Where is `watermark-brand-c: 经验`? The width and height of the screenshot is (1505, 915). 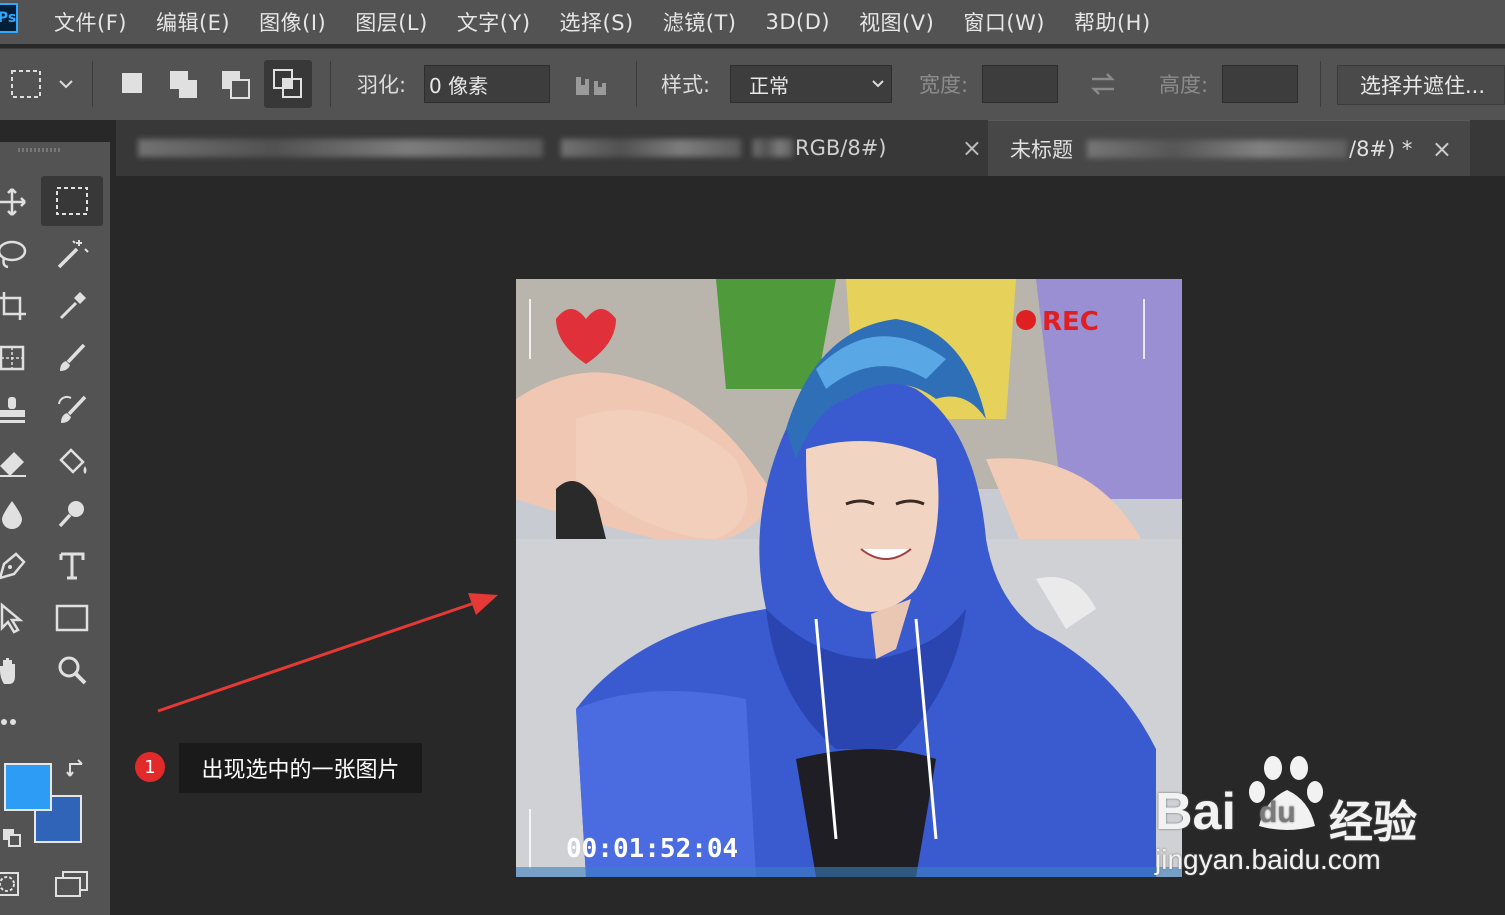 watermark-brand-c: 经验 is located at coordinates (1373, 822).